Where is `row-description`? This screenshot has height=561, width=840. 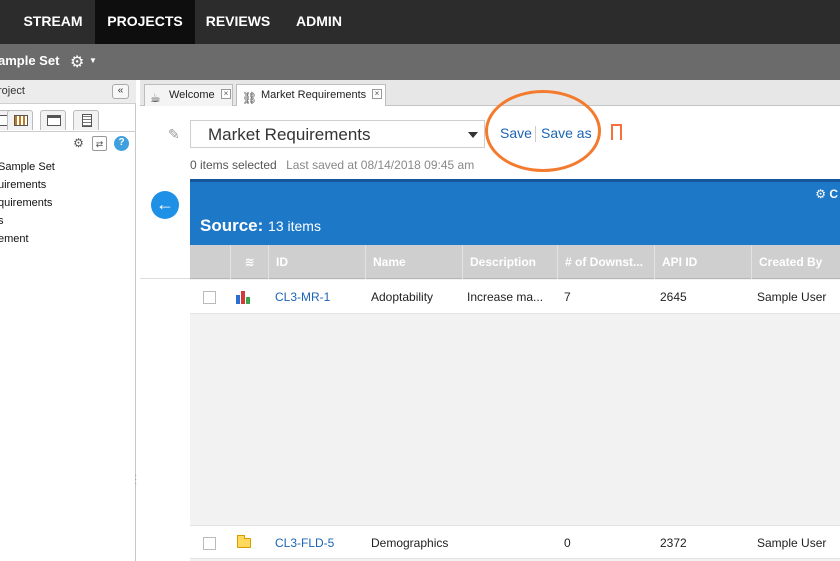
row-description is located at coordinates (511, 543).